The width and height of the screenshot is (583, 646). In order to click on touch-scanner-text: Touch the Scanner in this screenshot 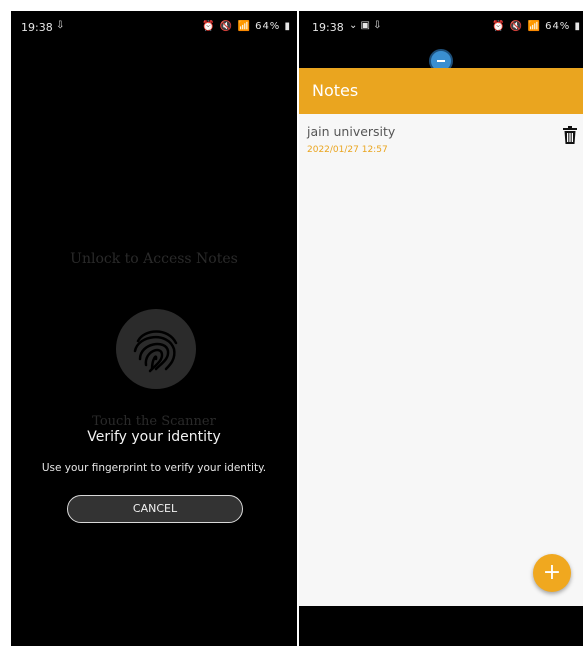, I will do `click(154, 421)`.